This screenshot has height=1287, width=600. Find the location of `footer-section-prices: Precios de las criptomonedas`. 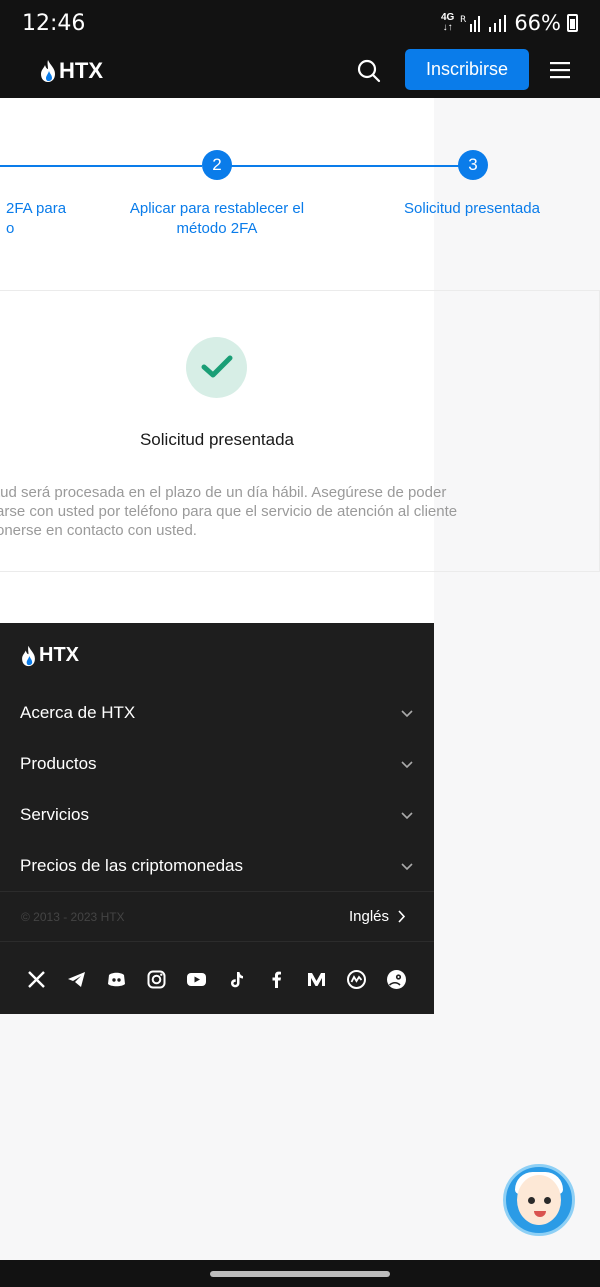

footer-section-prices: Precios de las criptomonedas is located at coordinates (217, 866).